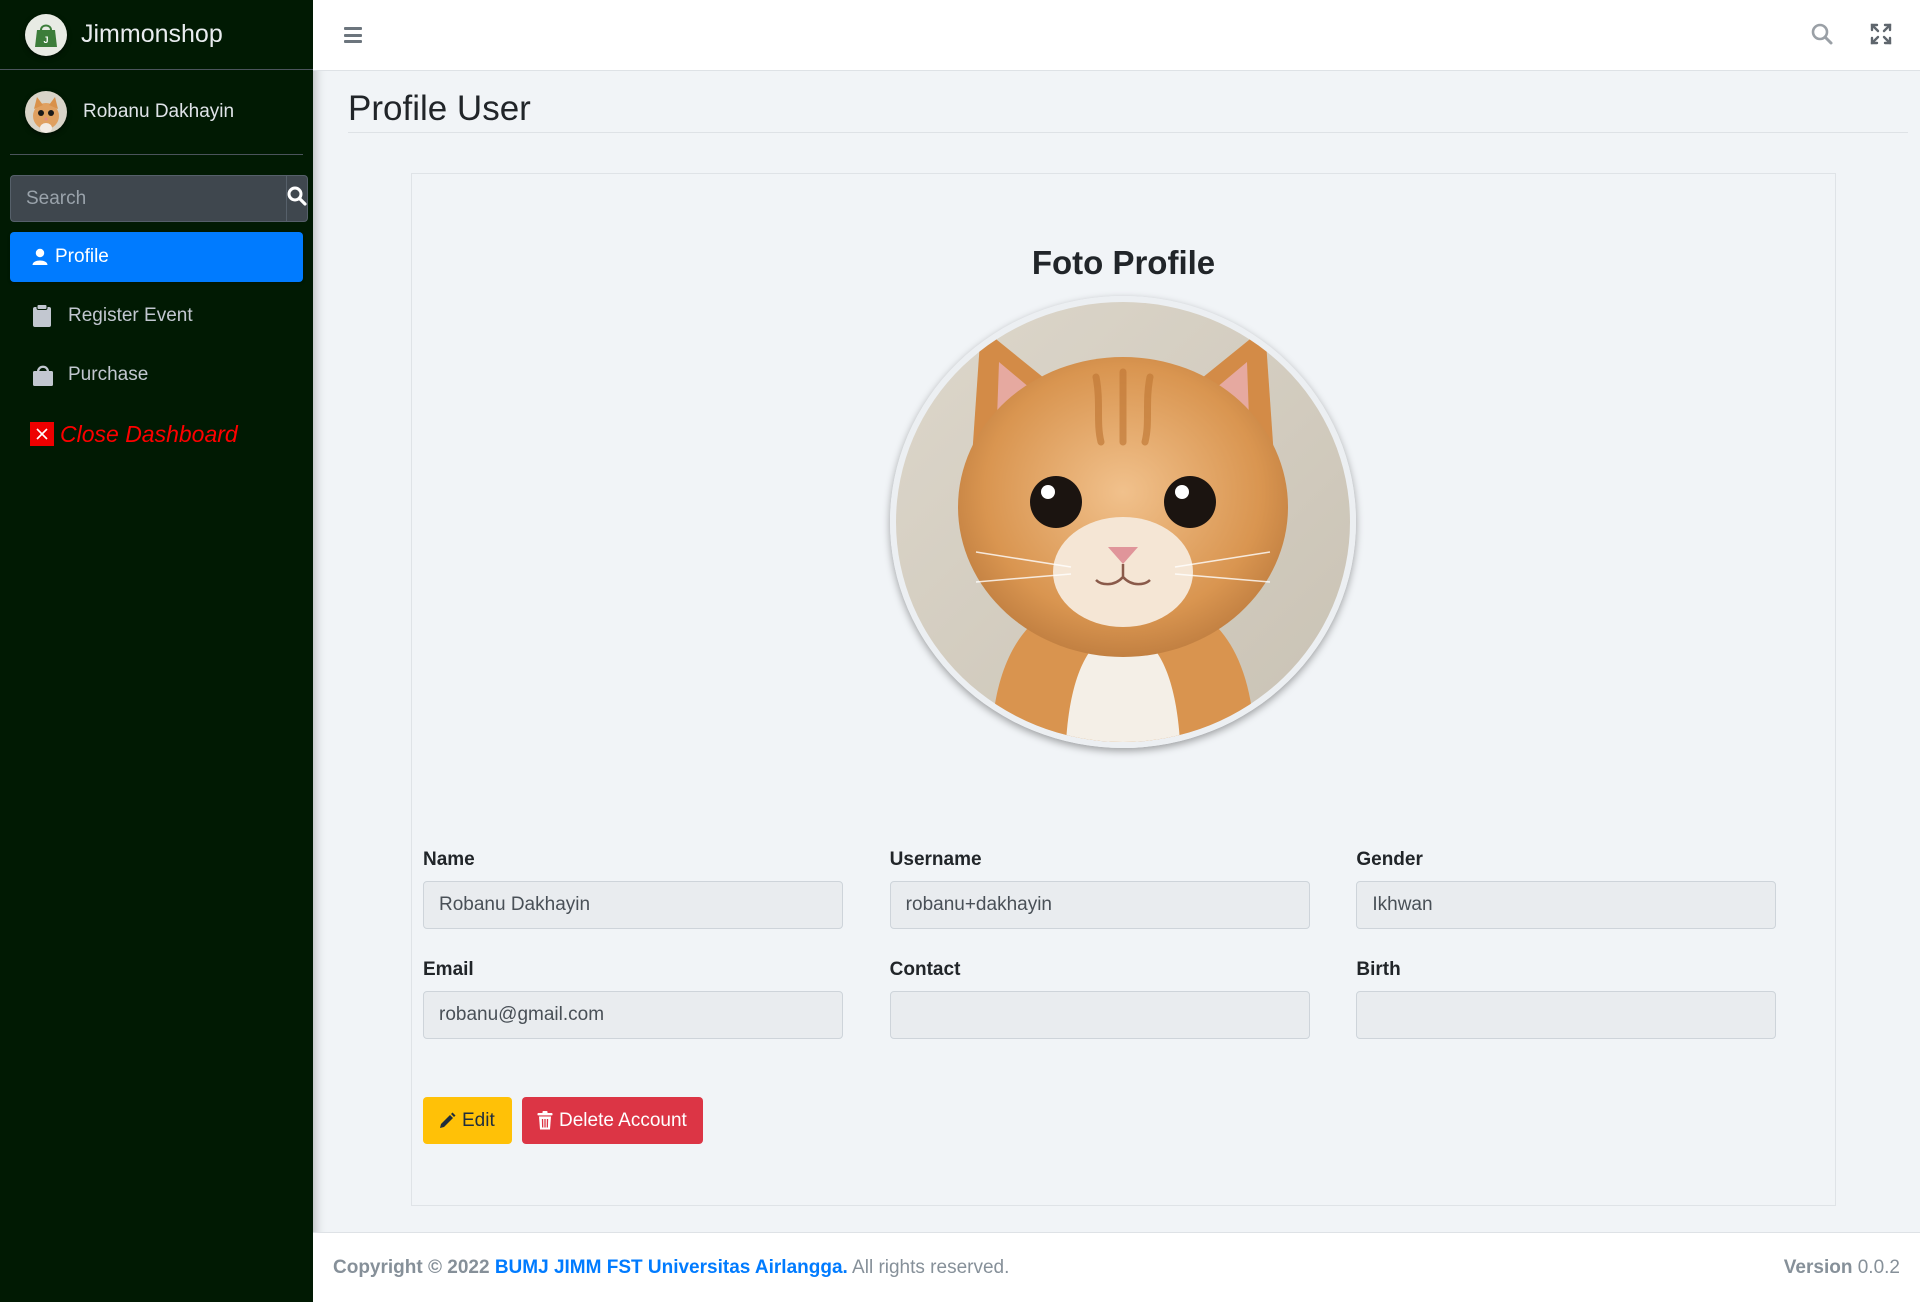 This screenshot has height=1302, width=1920. Describe the element at coordinates (42, 434) in the screenshot. I see `close-square-icon` at that location.